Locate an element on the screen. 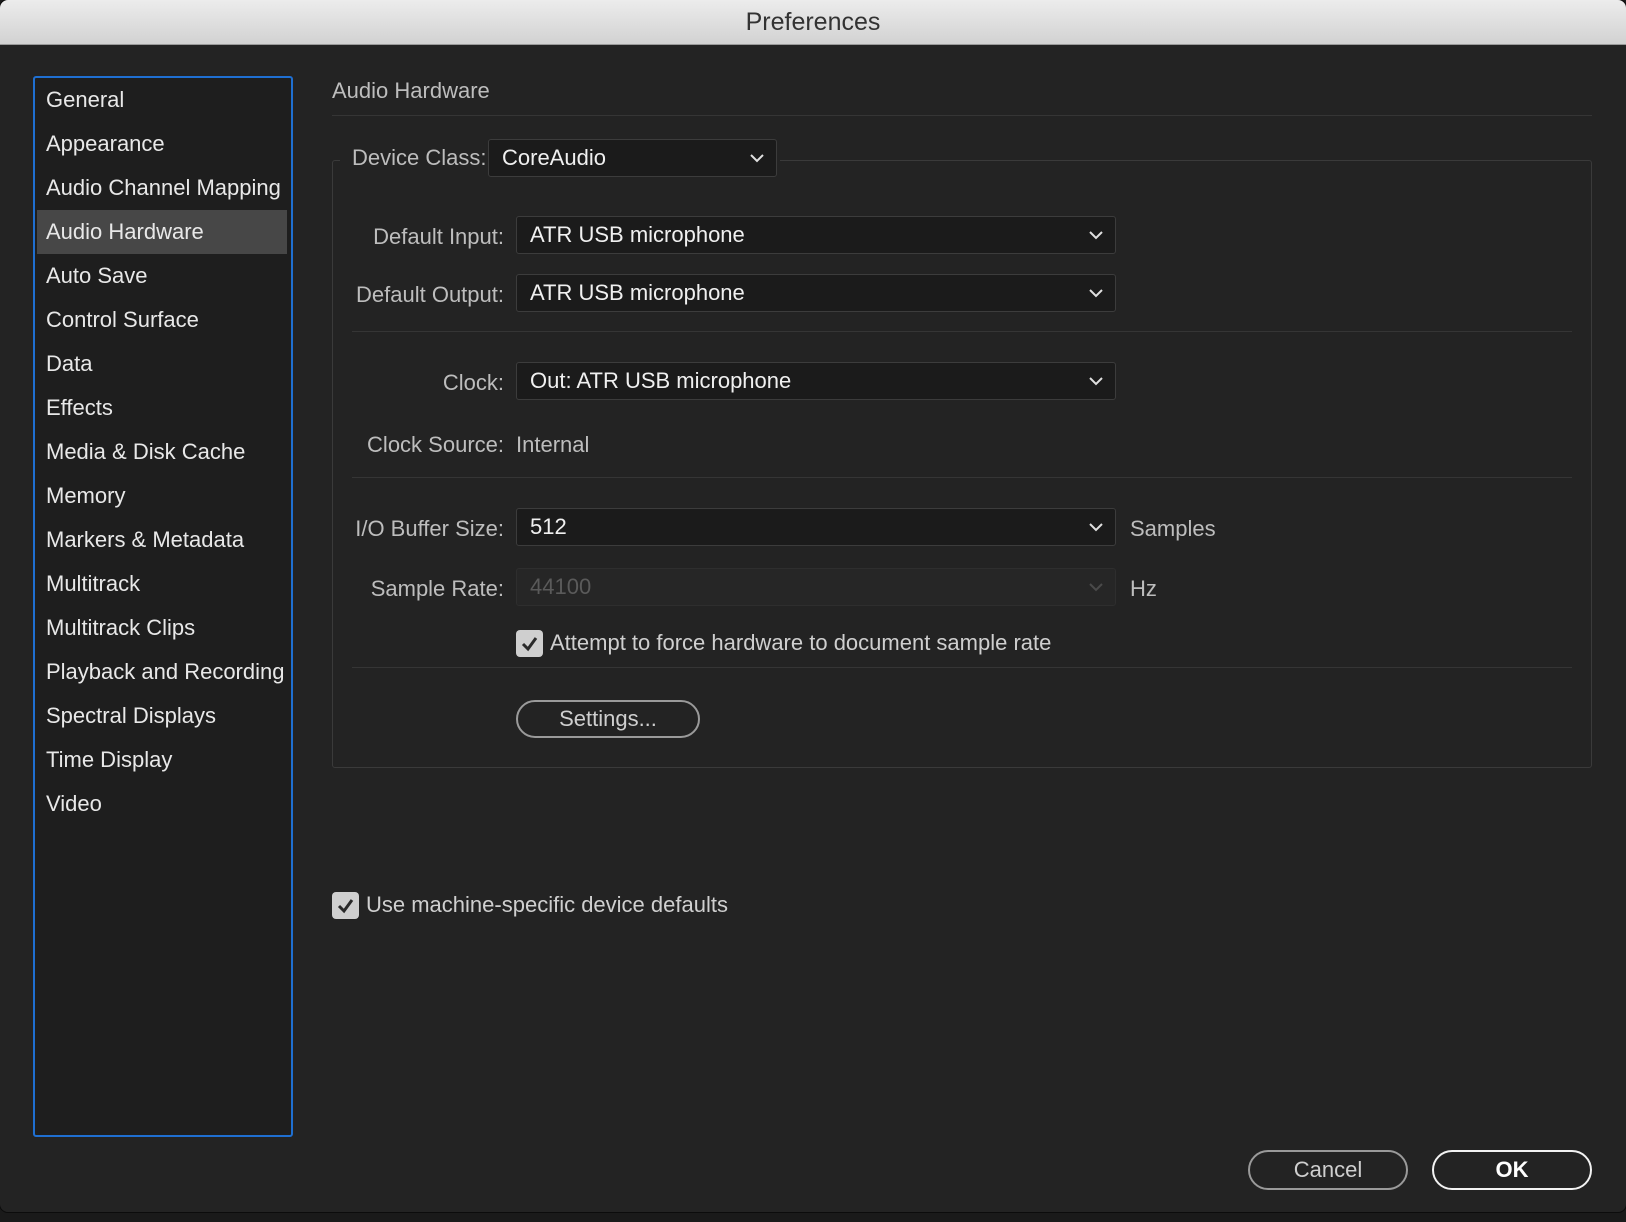 The height and width of the screenshot is (1222, 1626). device-class-label: Device Class: is located at coordinates (419, 157).